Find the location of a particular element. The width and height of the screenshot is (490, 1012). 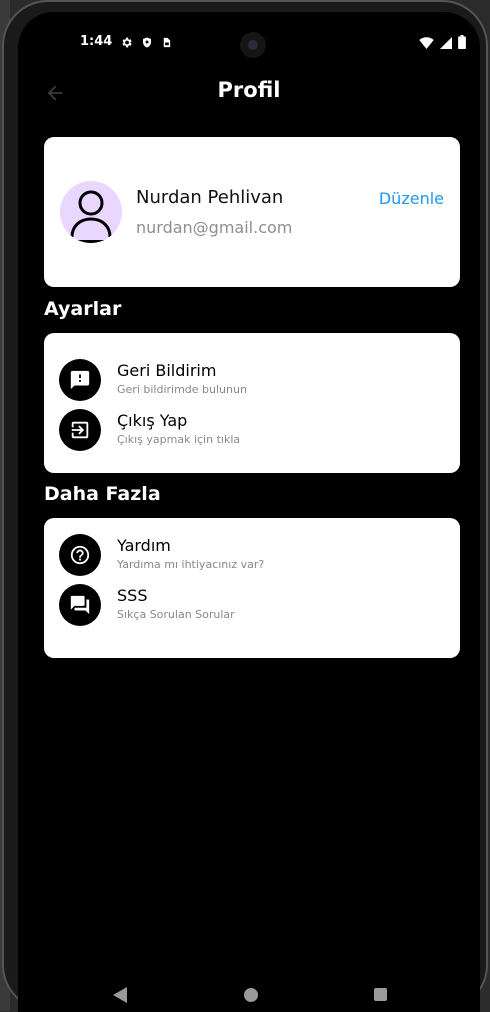

list-item-title: Yardım is located at coordinates (144, 545).